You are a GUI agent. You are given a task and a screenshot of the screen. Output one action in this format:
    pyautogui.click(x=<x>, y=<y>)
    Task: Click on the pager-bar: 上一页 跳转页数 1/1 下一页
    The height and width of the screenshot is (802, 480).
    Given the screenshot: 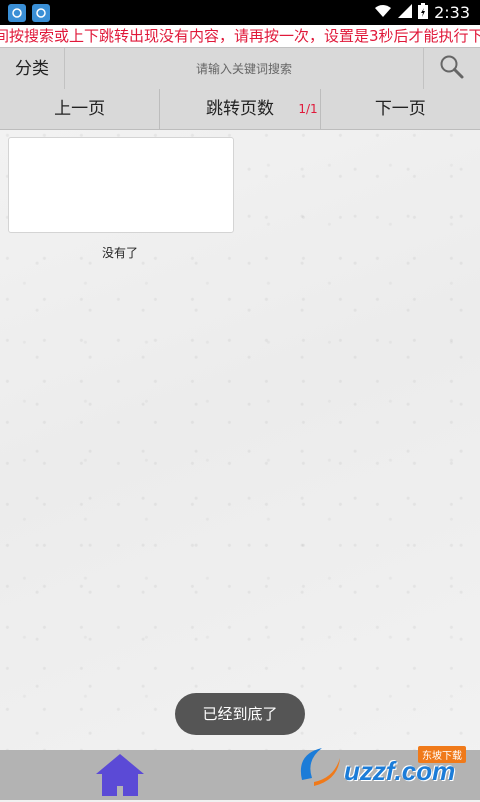 What is the action you would take?
    pyautogui.click(x=240, y=109)
    